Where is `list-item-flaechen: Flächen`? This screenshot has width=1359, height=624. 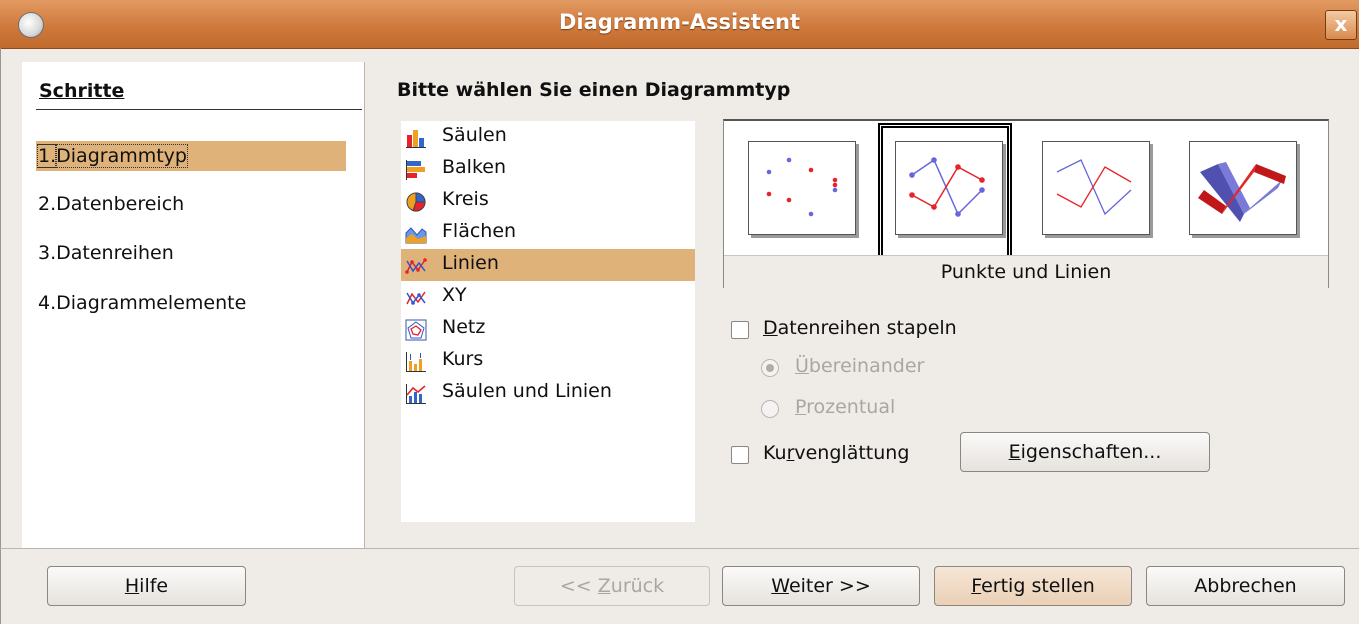 list-item-flaechen: Flächen is located at coordinates (548, 233).